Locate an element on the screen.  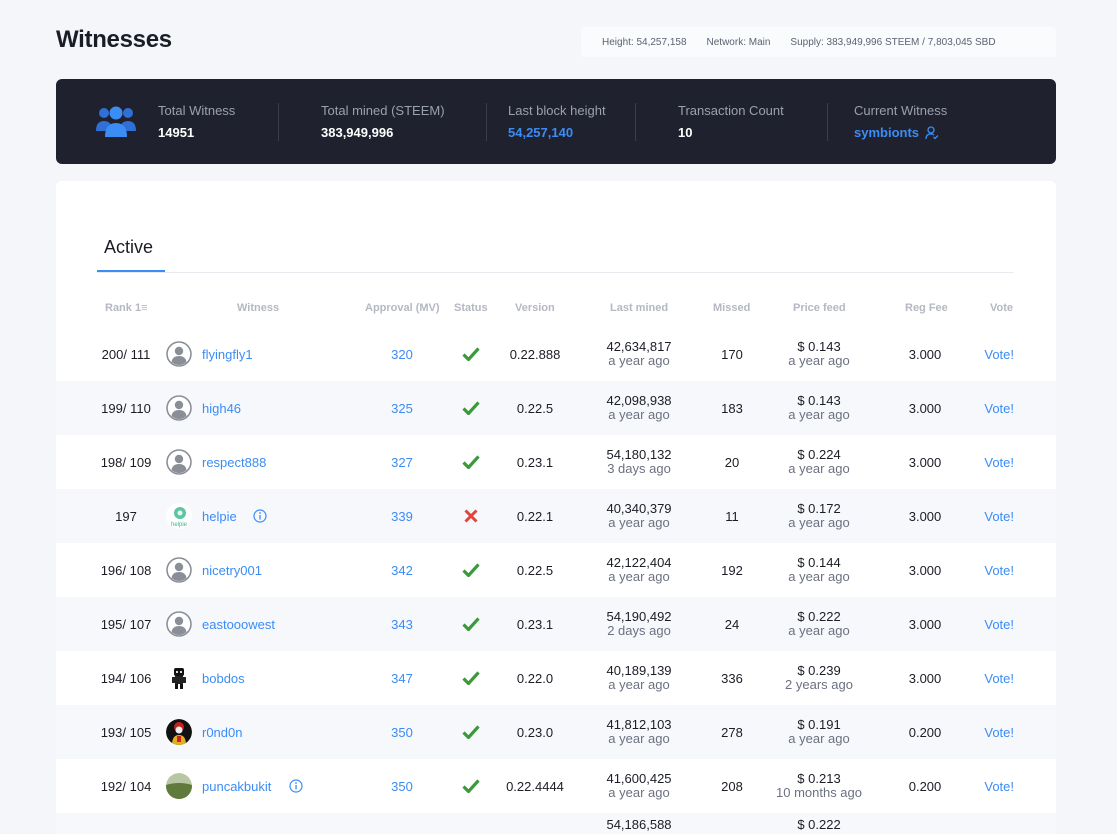
last-block-time: a year ago is located at coordinates (639, 684).